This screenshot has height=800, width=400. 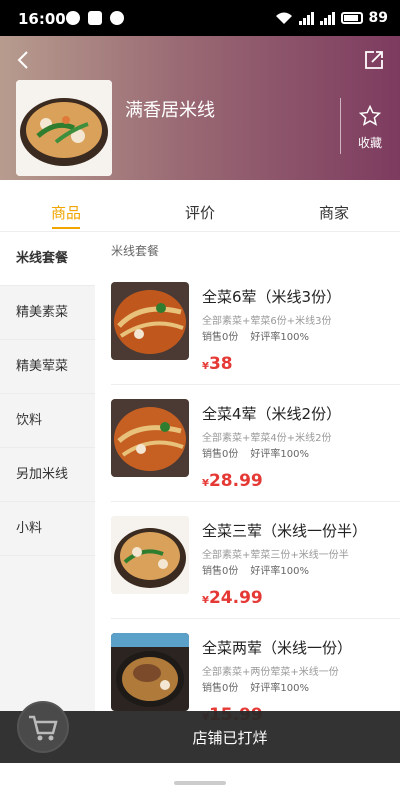 What do you see at coordinates (170, 110) in the screenshot?
I see `shop-name: 满香居米线` at bounding box center [170, 110].